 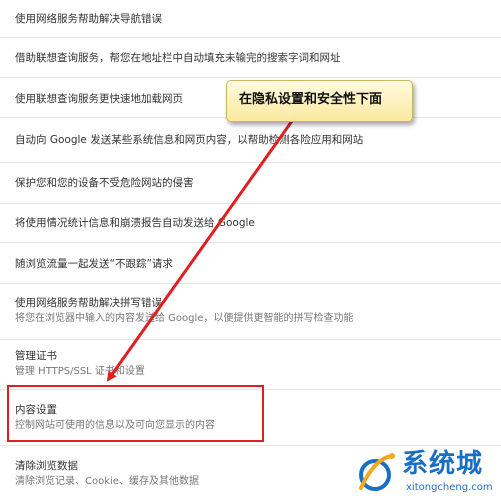 I want to click on watermark-logo-icon, so click(x=377, y=472).